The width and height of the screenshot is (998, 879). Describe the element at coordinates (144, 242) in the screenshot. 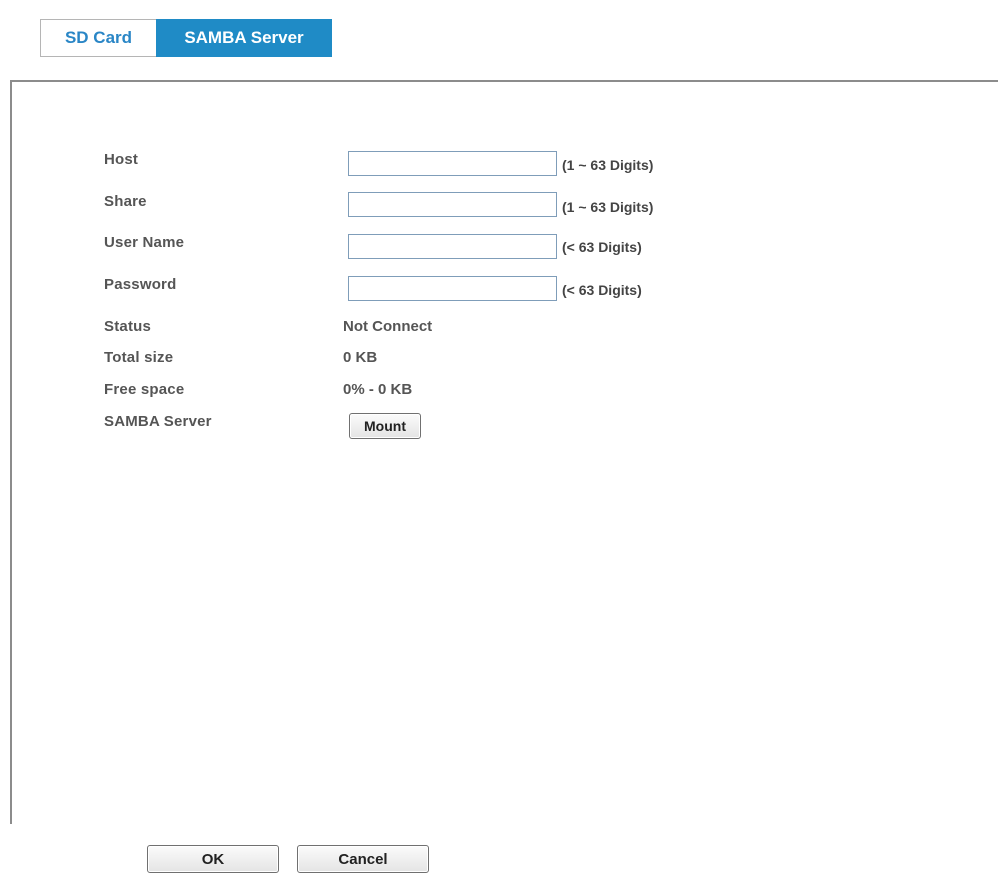

I see `user-name-label: User Name` at that location.